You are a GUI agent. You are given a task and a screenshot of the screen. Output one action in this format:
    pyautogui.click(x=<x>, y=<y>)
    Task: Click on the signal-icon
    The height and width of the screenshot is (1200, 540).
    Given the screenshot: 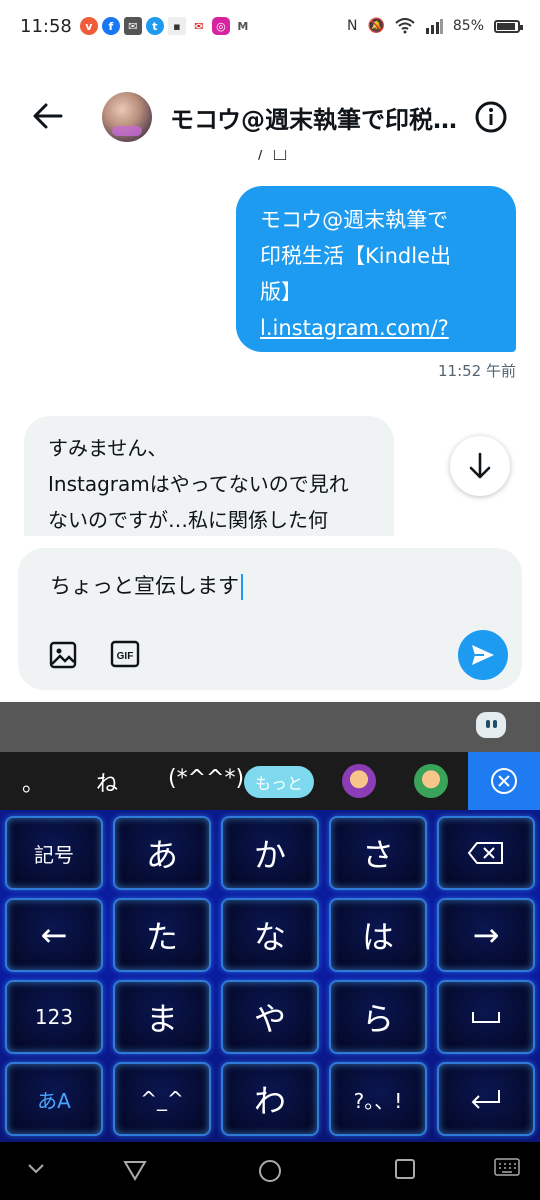 What is the action you would take?
    pyautogui.click(x=434, y=26)
    